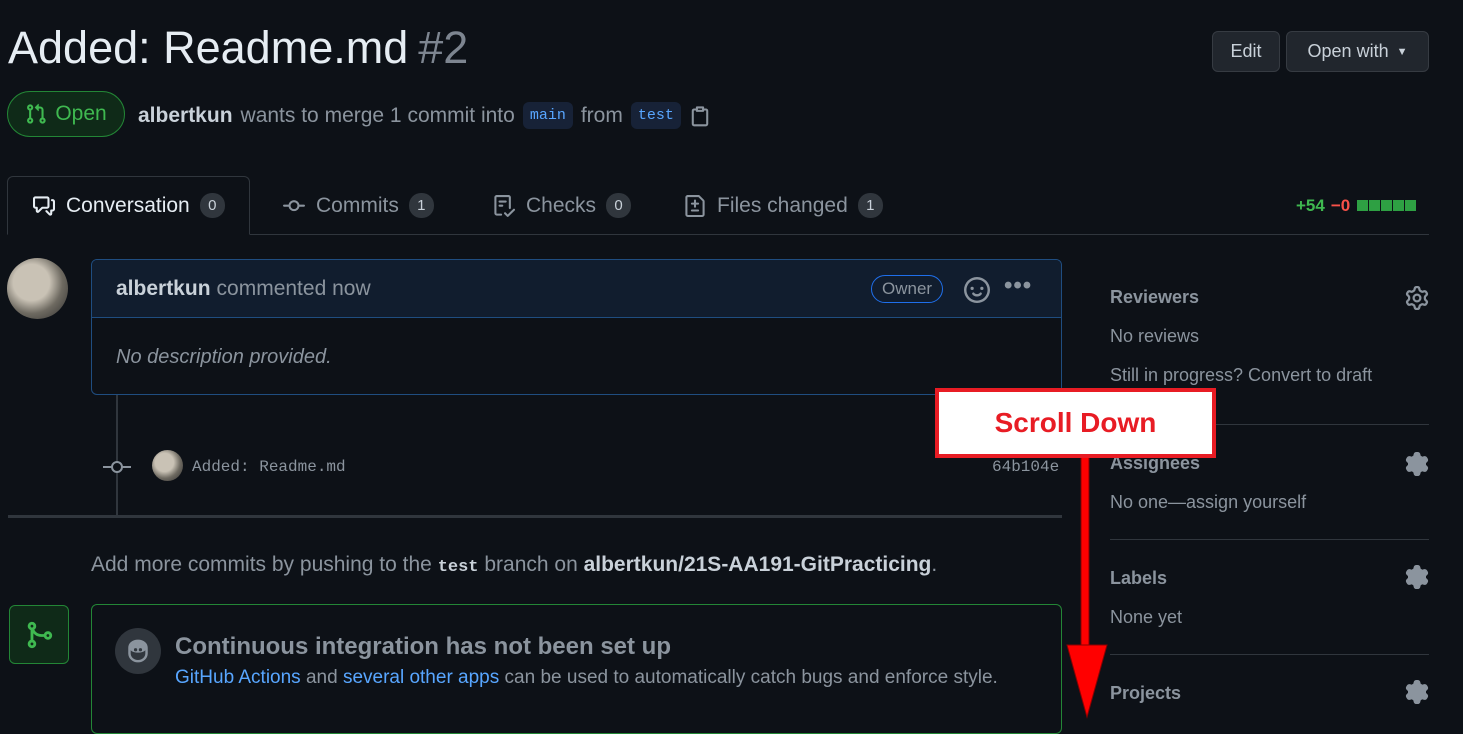 The height and width of the screenshot is (734, 1463). I want to click on commit-avatar, so click(167, 465).